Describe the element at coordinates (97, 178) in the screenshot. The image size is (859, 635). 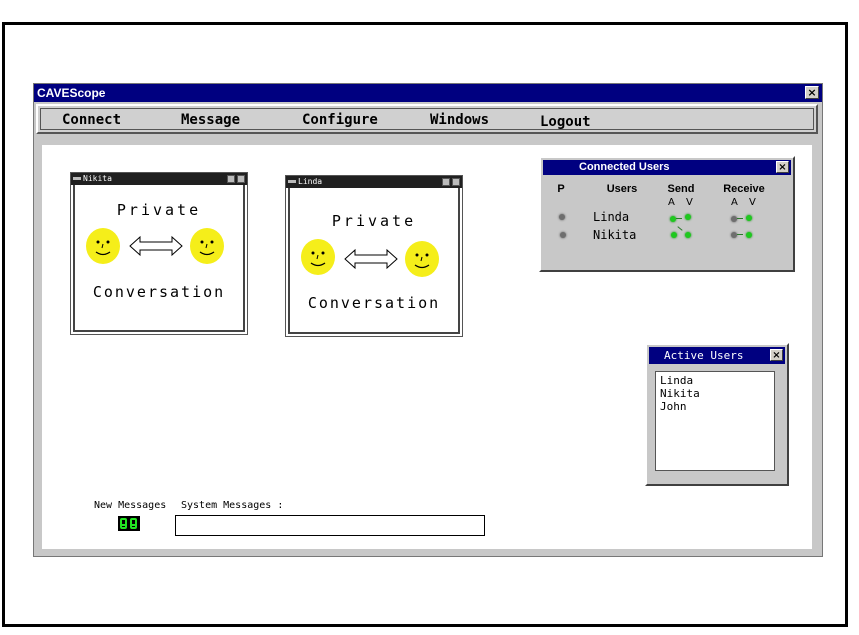
I see `conversation-title: Nikita` at that location.